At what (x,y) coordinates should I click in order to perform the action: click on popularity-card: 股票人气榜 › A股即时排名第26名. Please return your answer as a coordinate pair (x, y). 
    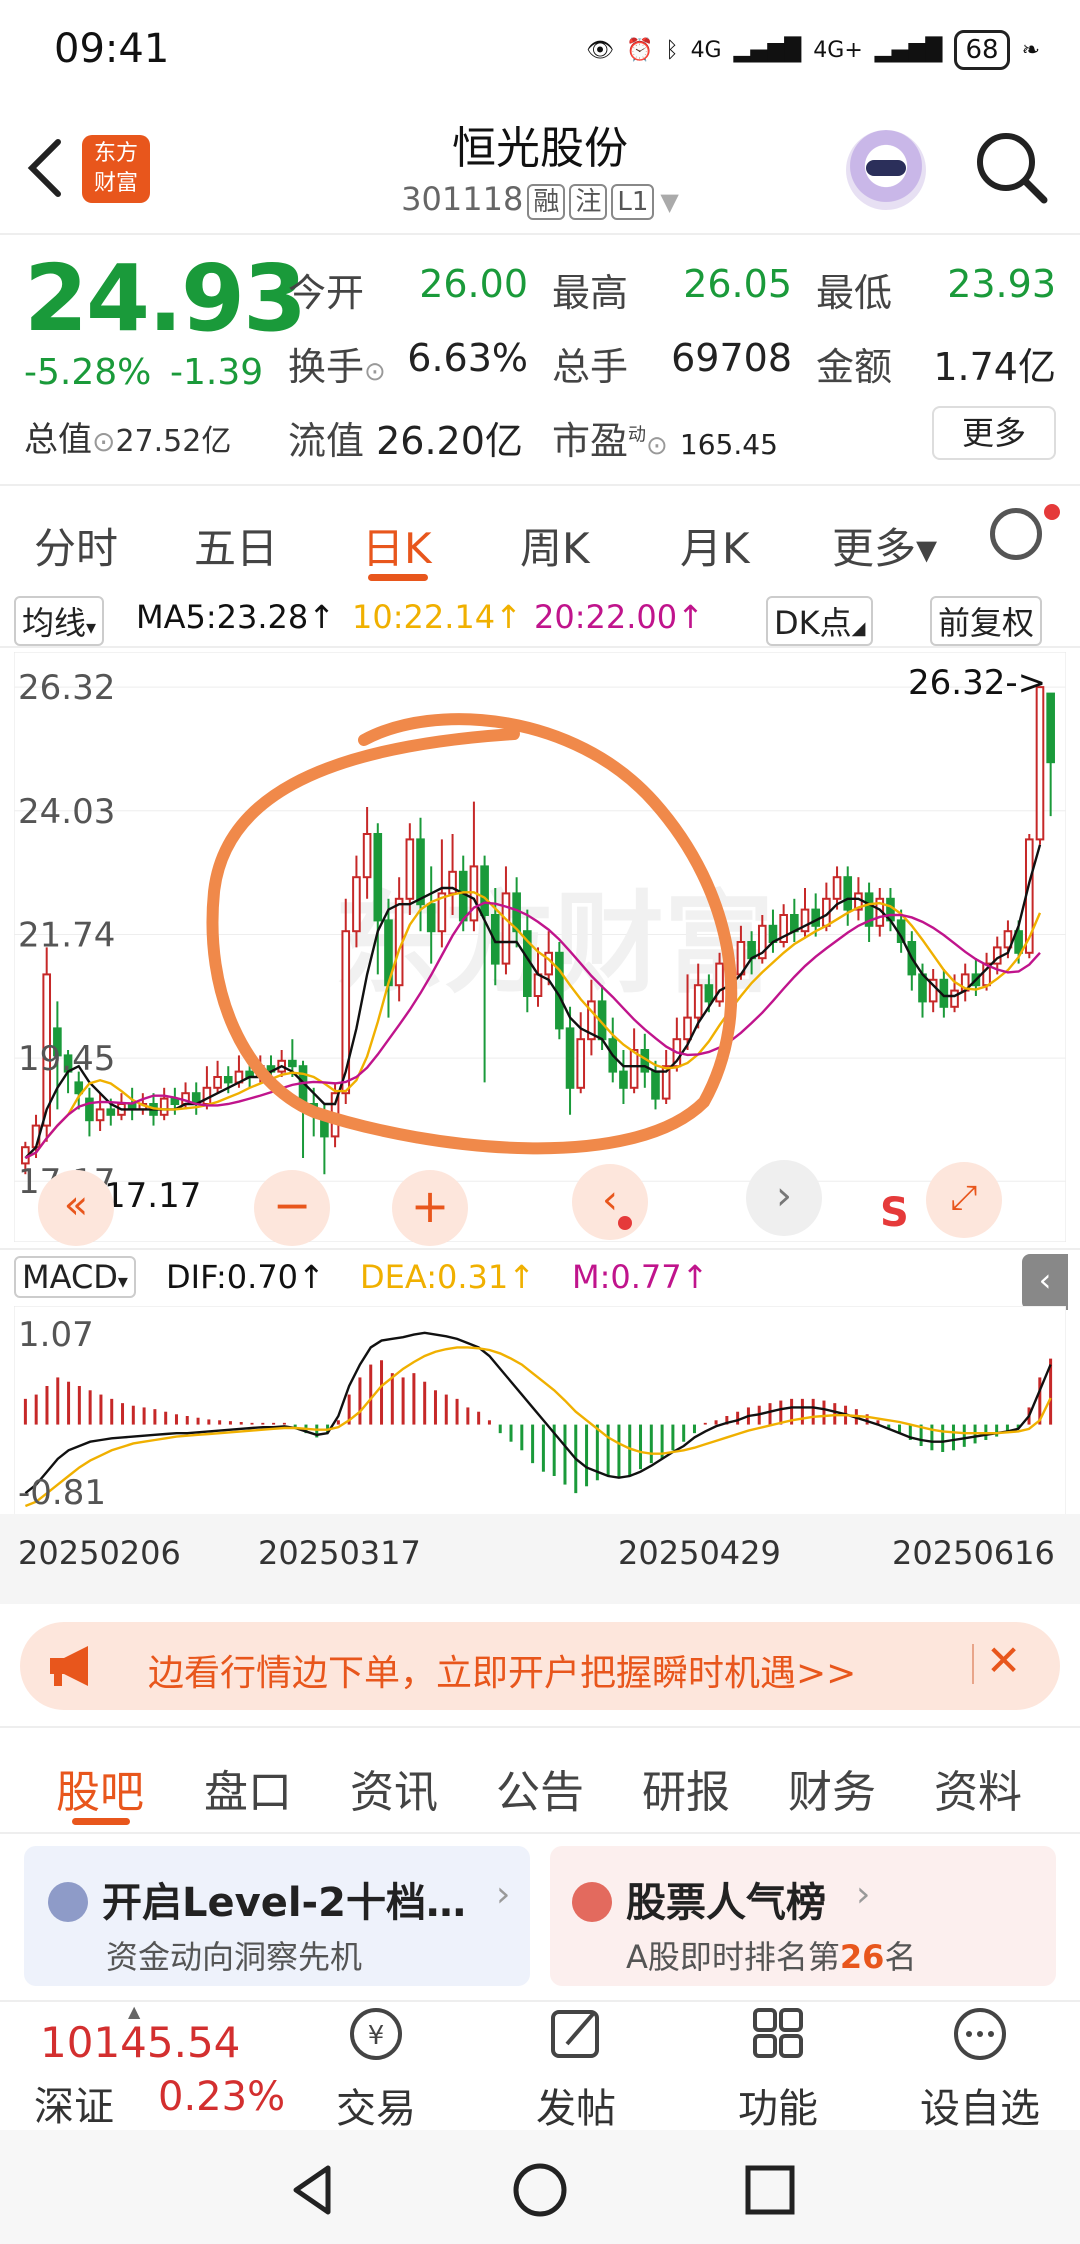
    Looking at the image, I should click on (803, 1916).